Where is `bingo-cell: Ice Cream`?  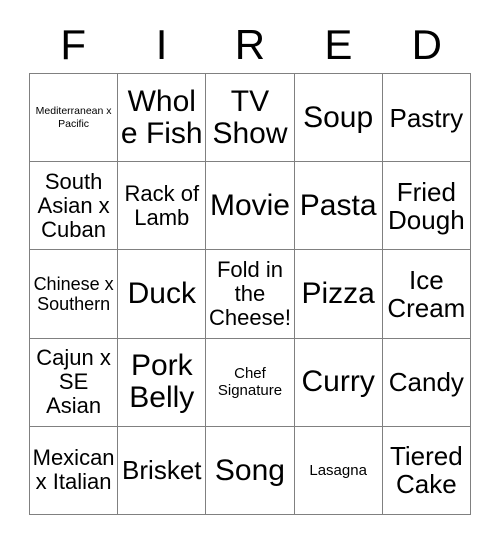
bingo-cell: Ice Cream is located at coordinates (426, 294).